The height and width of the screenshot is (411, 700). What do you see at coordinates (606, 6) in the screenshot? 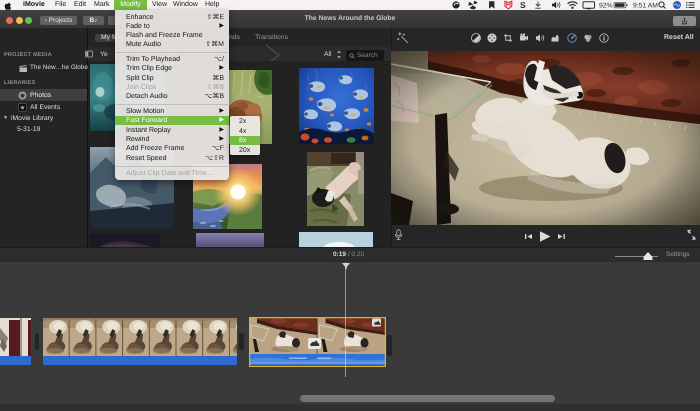
I see `svg-text: 92%` at bounding box center [606, 6].